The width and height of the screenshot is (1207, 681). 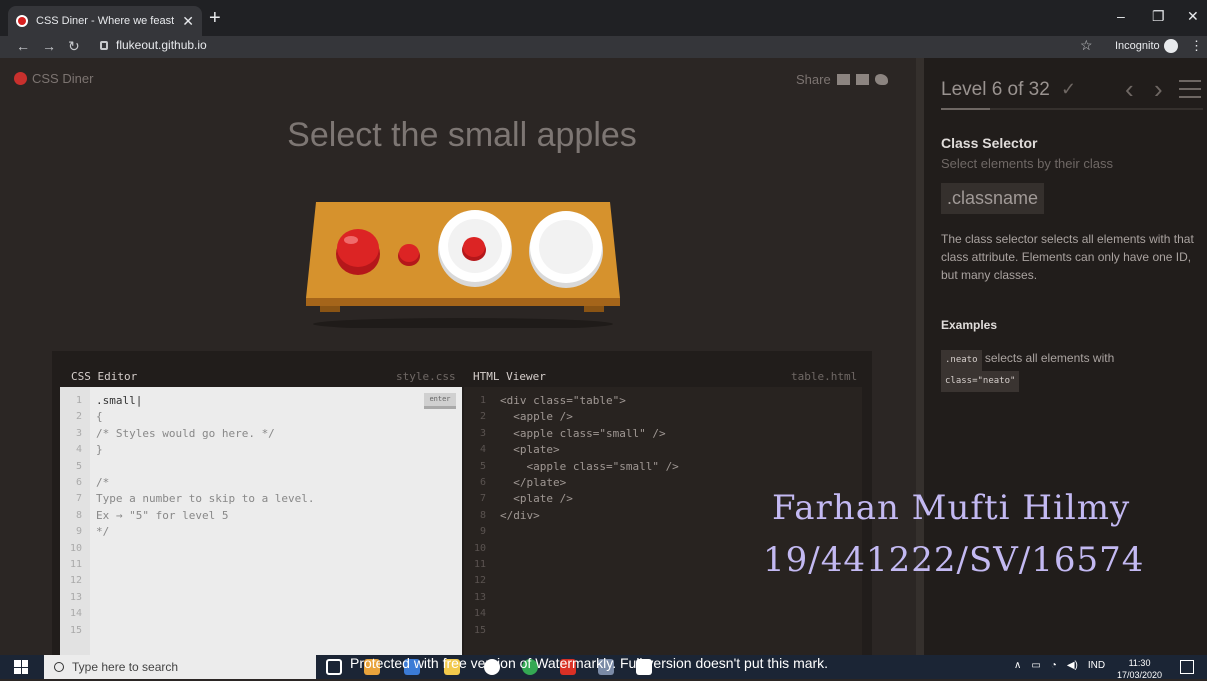 I want to click on twitter-icon, so click(x=881, y=79).